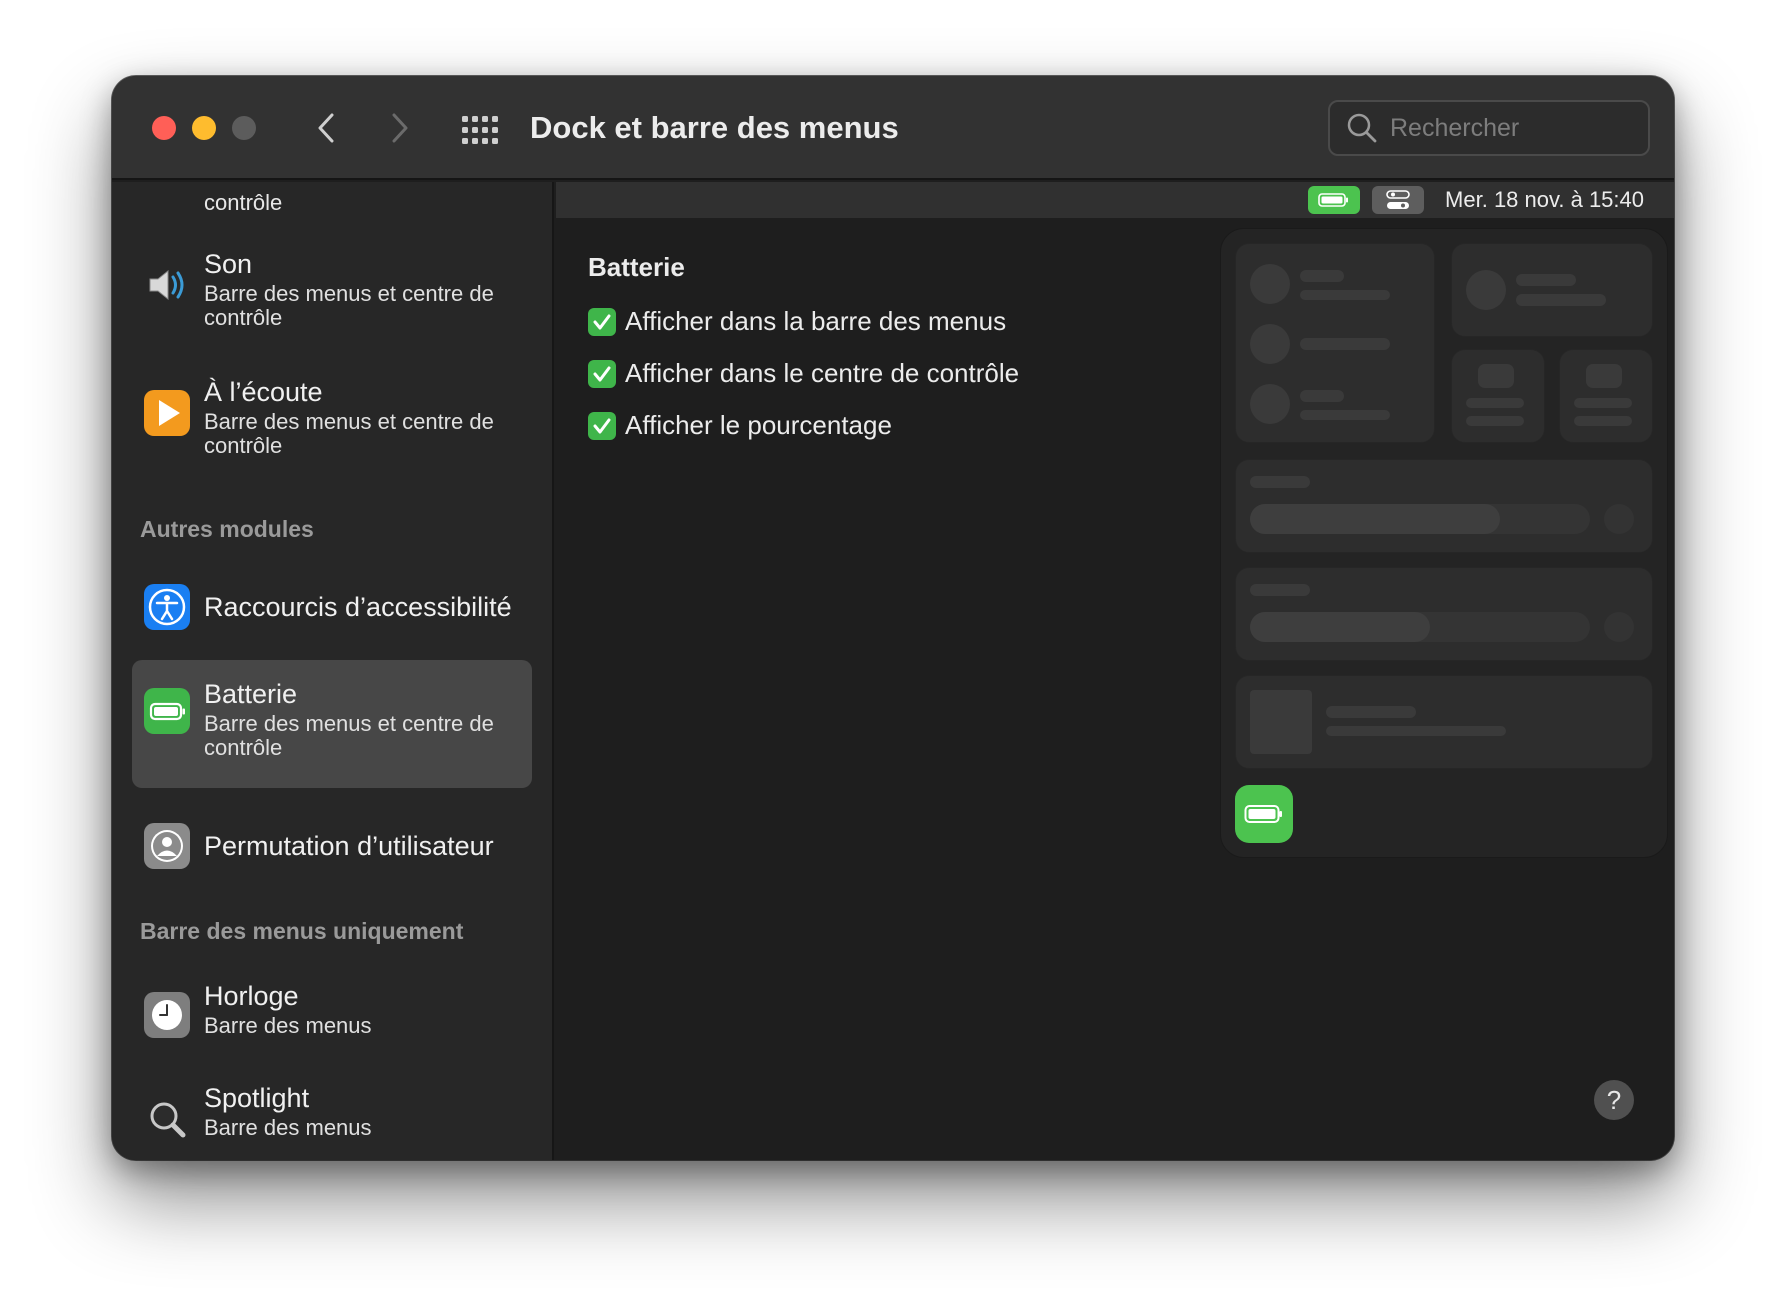  I want to click on sidebar-item-label: Batterie, so click(251, 694).